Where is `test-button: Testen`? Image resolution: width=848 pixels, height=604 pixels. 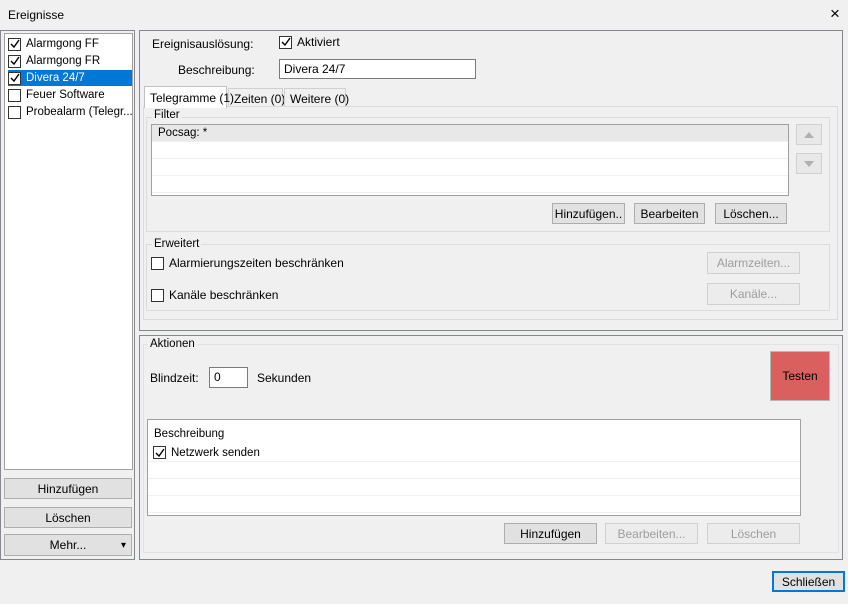 test-button: Testen is located at coordinates (800, 376).